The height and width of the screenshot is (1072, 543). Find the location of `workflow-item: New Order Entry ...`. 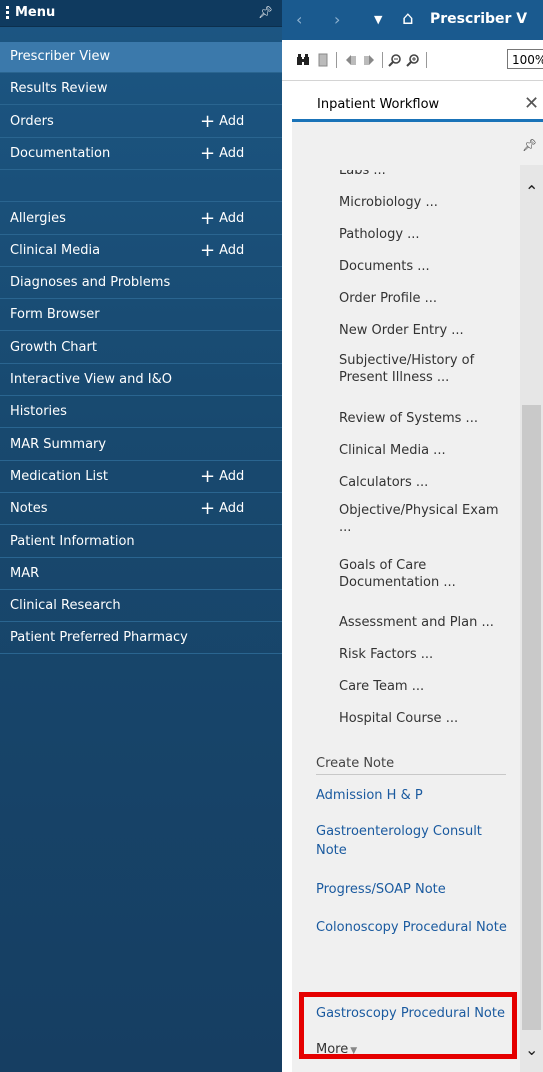

workflow-item: New Order Entry ... is located at coordinates (426, 330).